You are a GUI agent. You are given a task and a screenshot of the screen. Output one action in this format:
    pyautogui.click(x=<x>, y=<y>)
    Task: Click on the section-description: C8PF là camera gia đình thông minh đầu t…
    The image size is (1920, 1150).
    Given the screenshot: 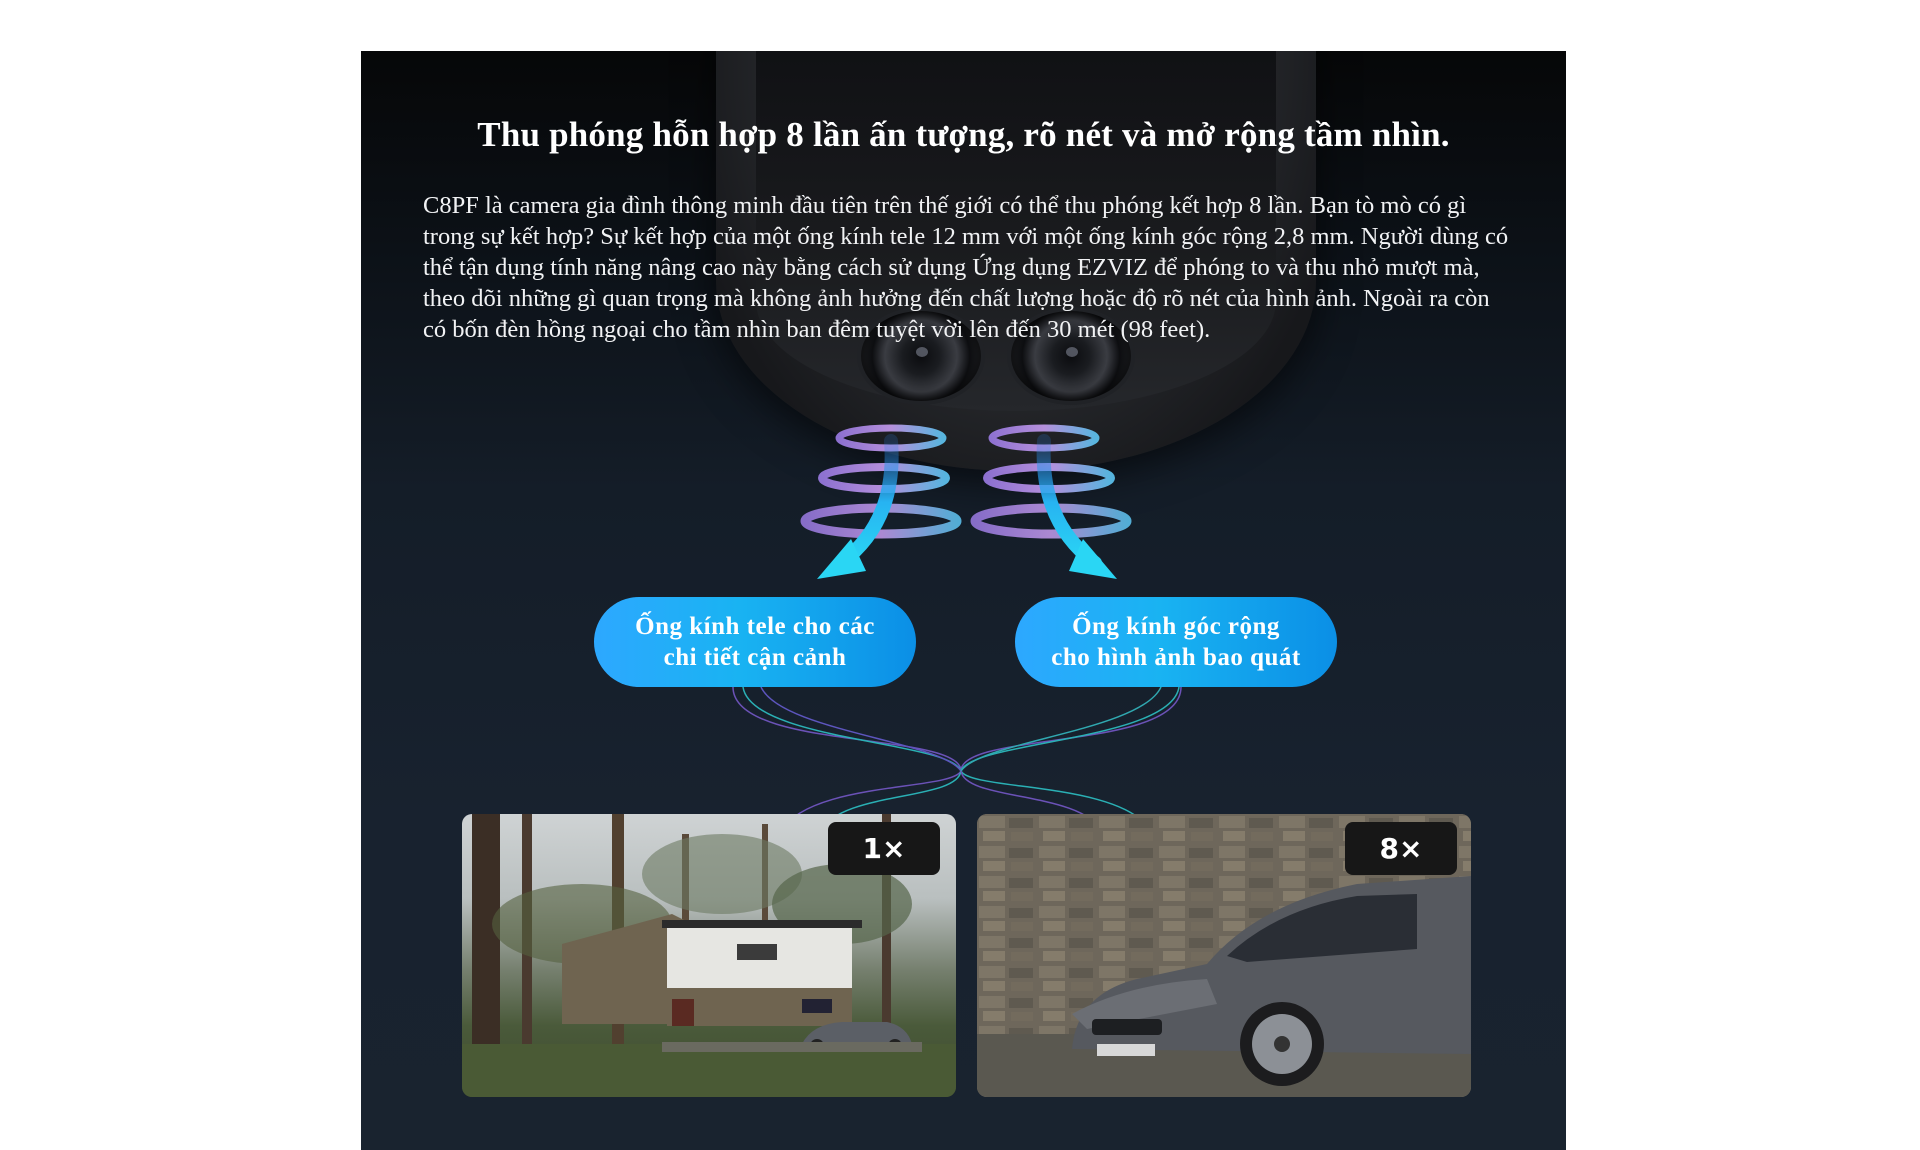 What is the action you would take?
    pyautogui.click(x=966, y=267)
    